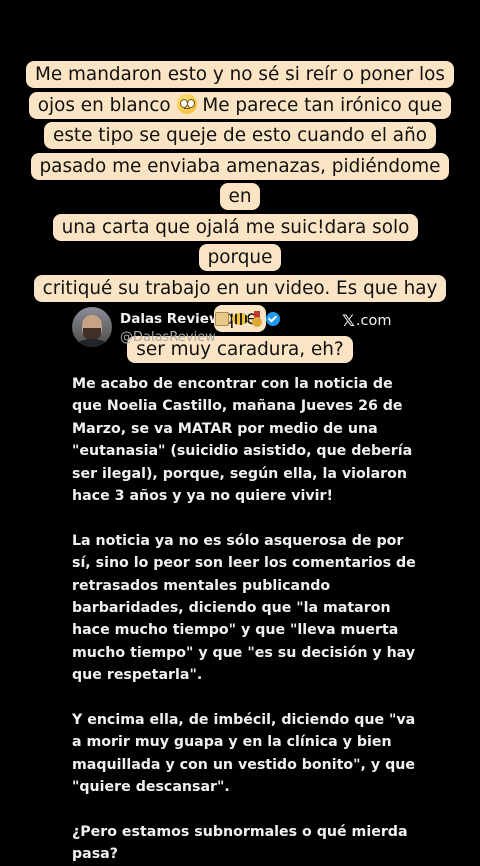 This screenshot has height=866, width=480. I want to click on medal-emoji, so click(257, 319).